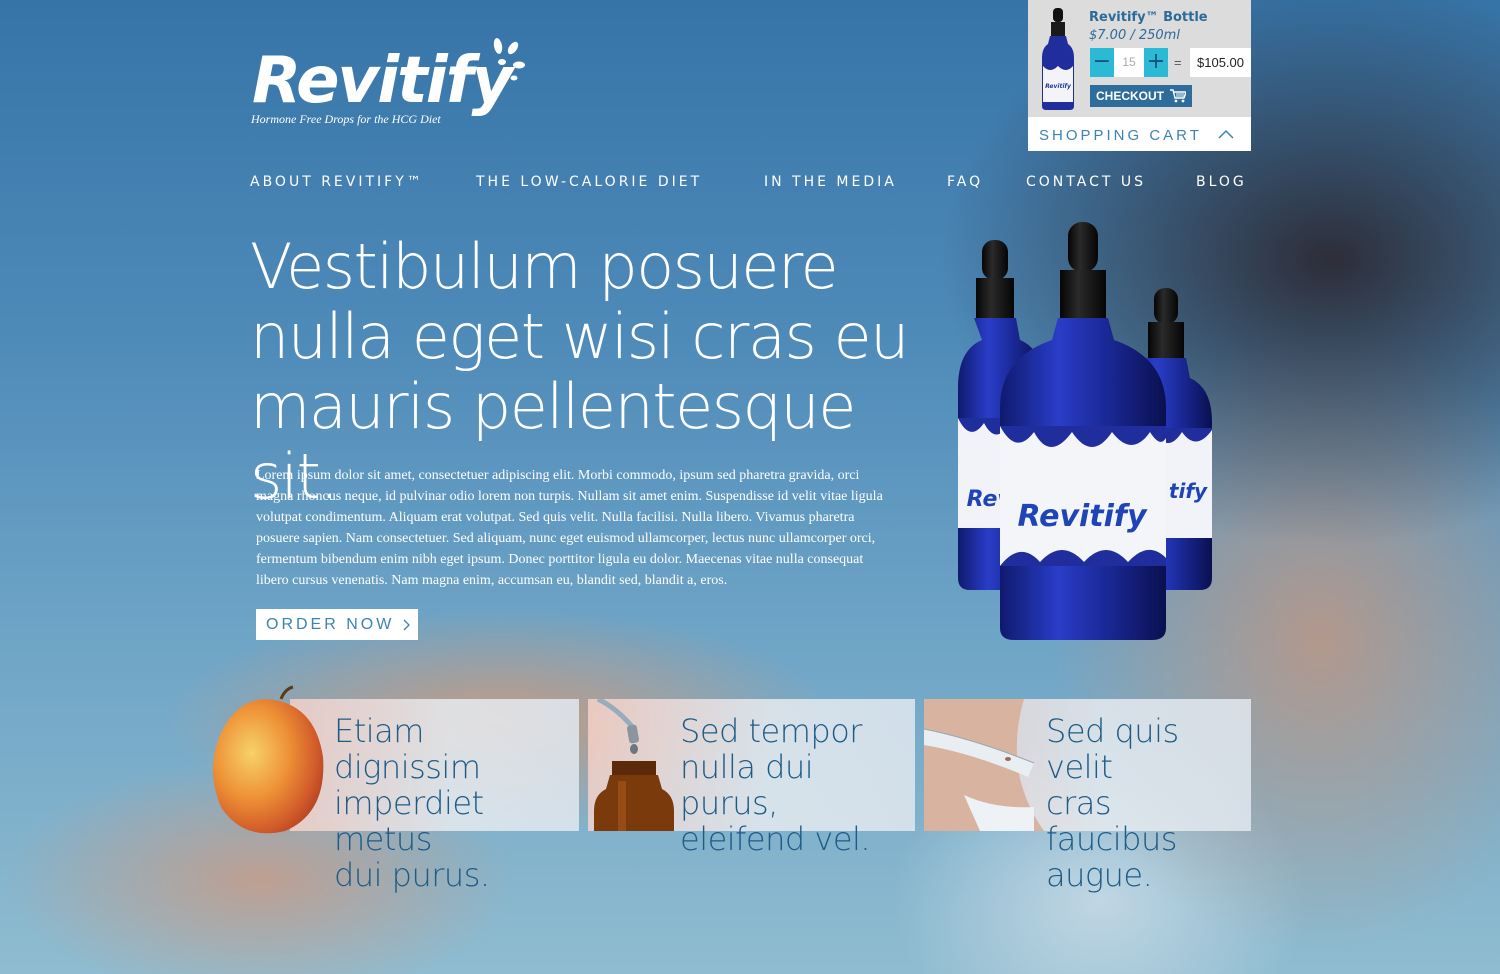 The width and height of the screenshot is (1500, 974). I want to click on checkout-label: CHECKOUT, so click(1130, 96).